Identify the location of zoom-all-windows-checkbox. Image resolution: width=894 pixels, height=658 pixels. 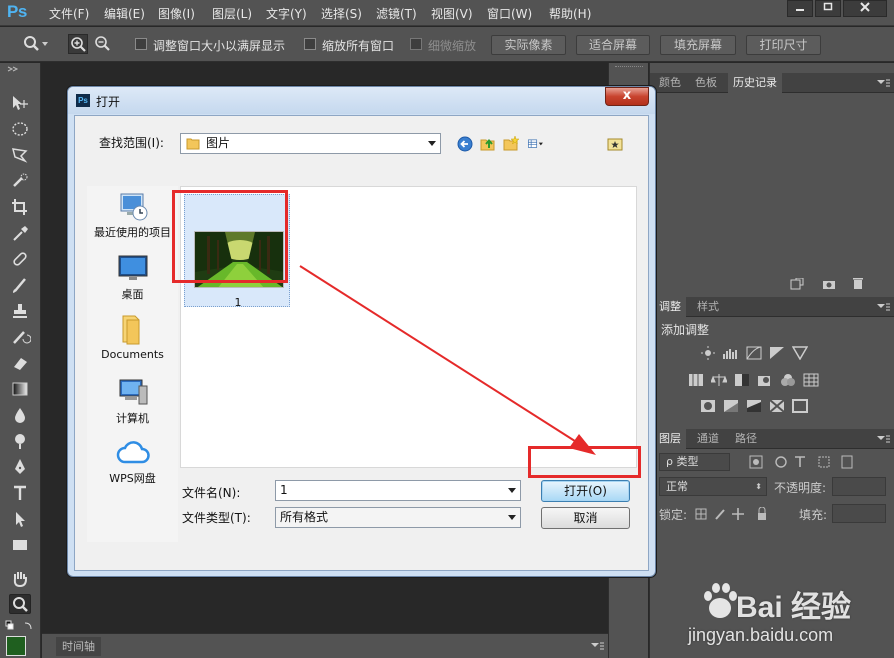
(310, 44).